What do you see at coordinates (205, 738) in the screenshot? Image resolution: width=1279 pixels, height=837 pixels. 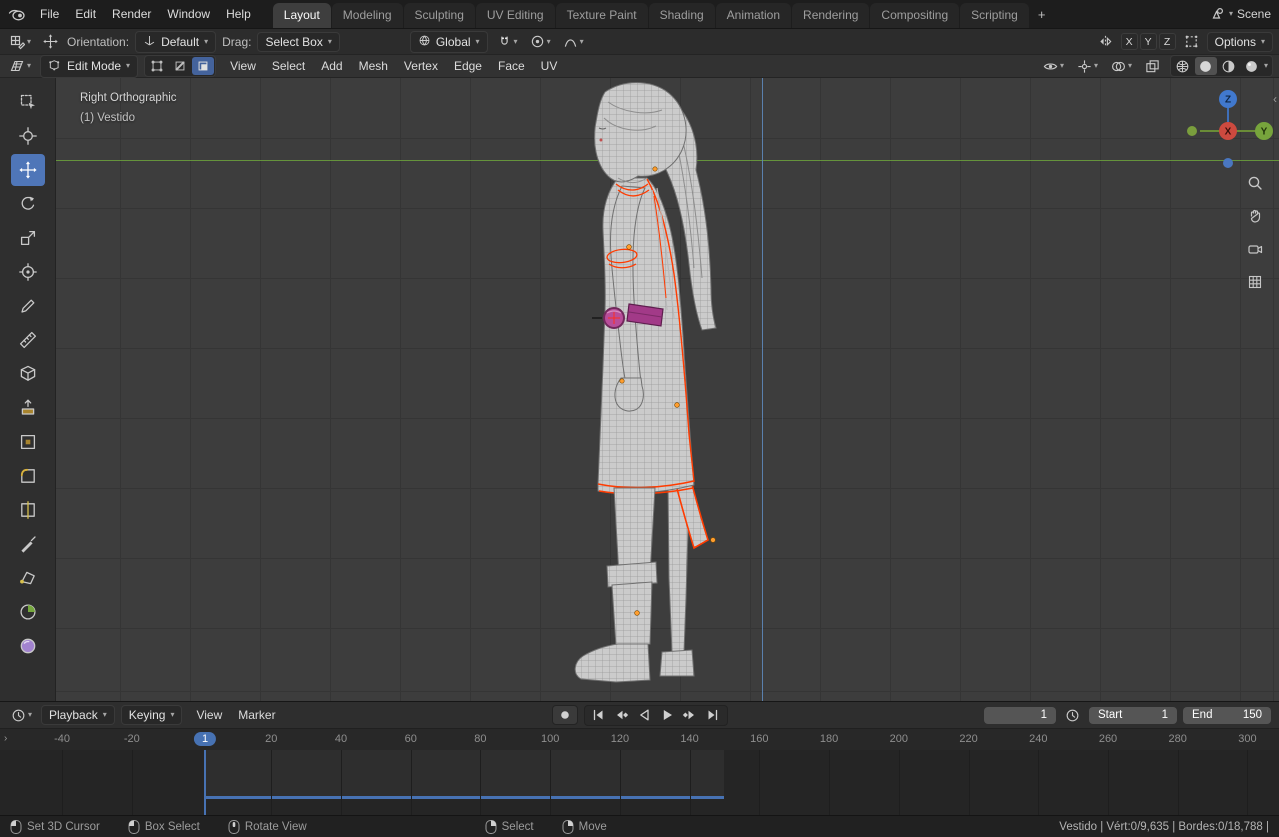 I see `current-frame-badge: 1` at bounding box center [205, 738].